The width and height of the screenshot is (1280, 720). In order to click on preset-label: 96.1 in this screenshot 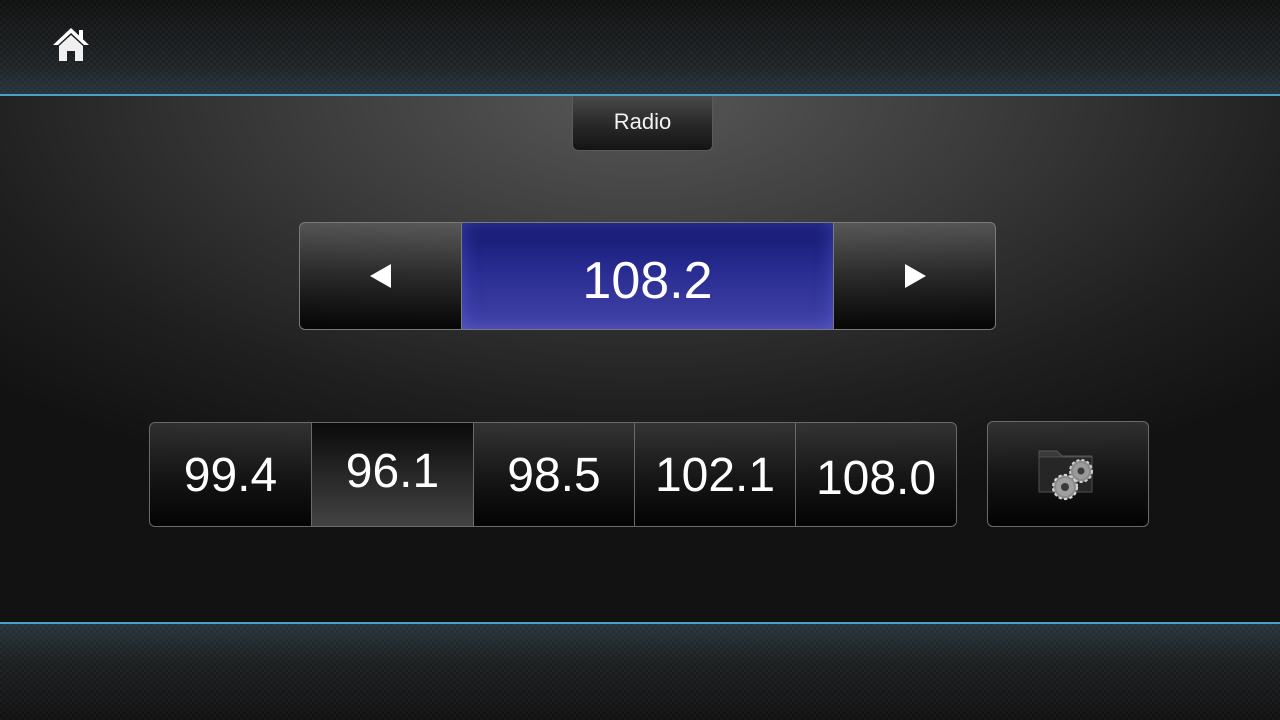, I will do `click(392, 471)`.